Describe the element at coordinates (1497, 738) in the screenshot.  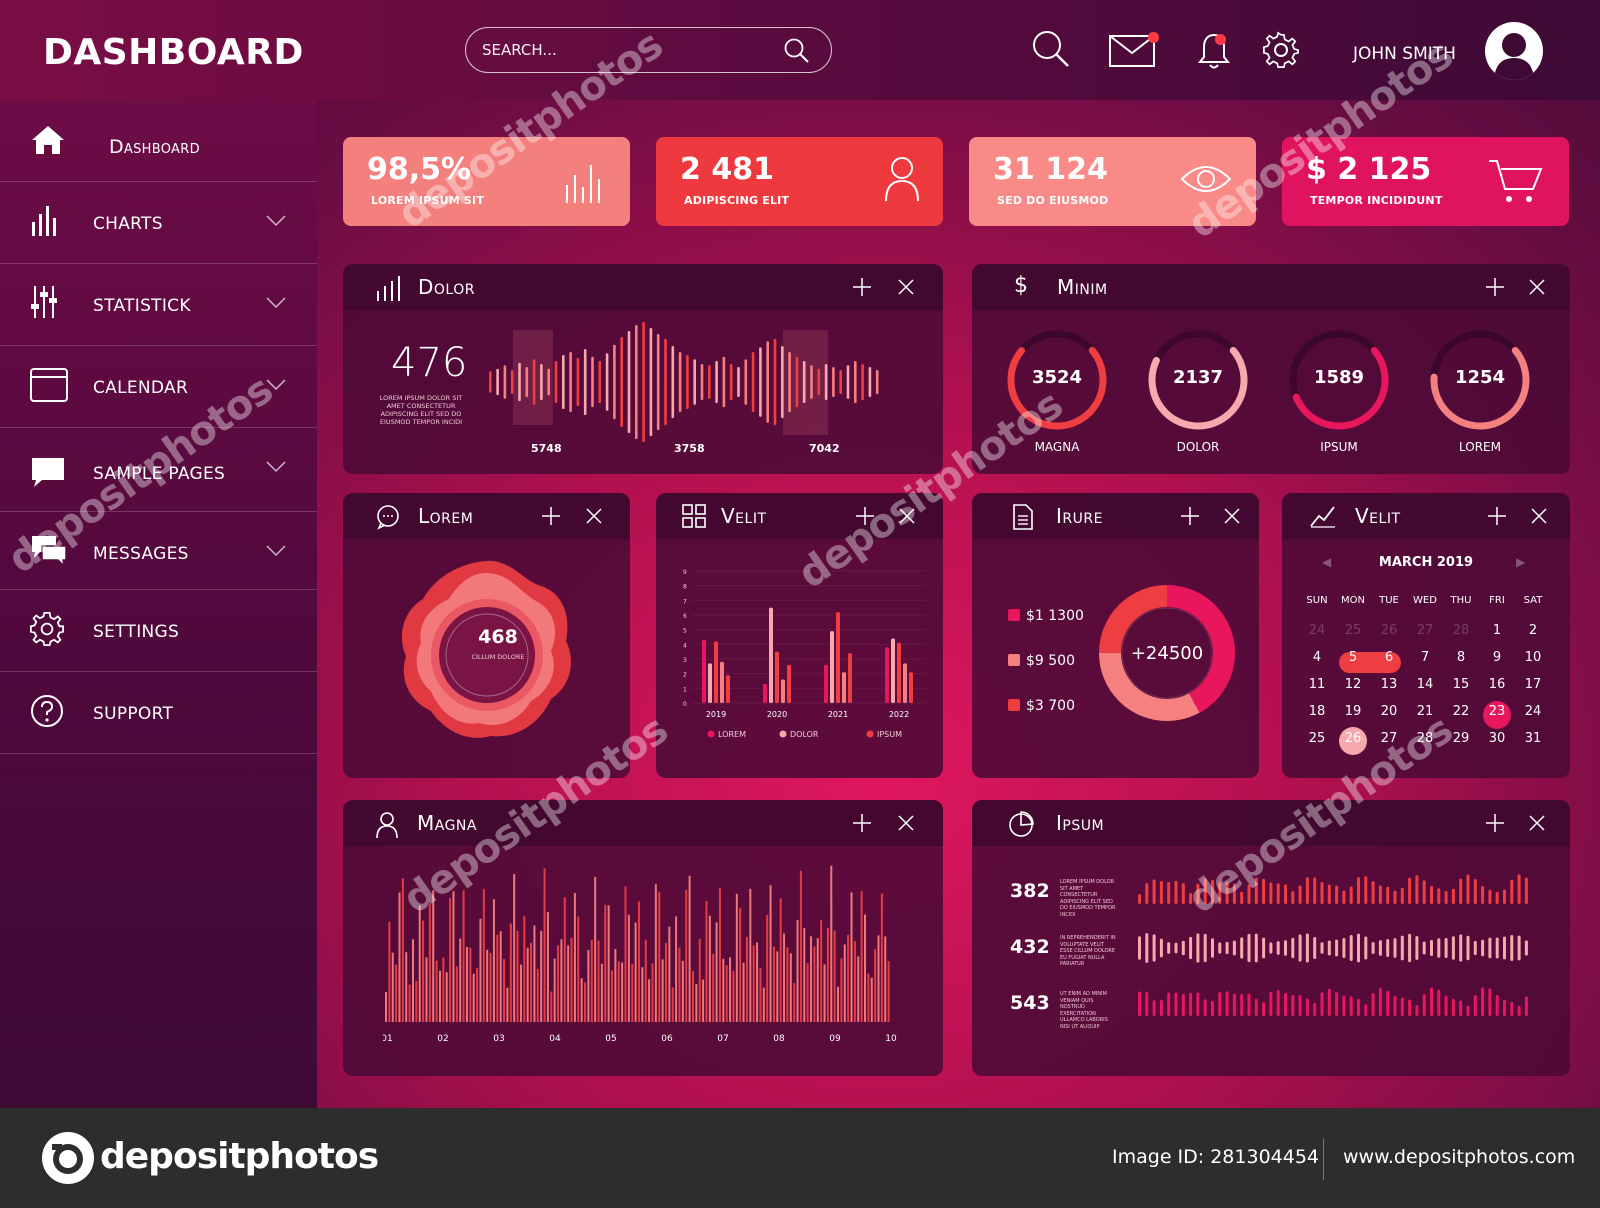
I see `calendar-day: 30` at that location.